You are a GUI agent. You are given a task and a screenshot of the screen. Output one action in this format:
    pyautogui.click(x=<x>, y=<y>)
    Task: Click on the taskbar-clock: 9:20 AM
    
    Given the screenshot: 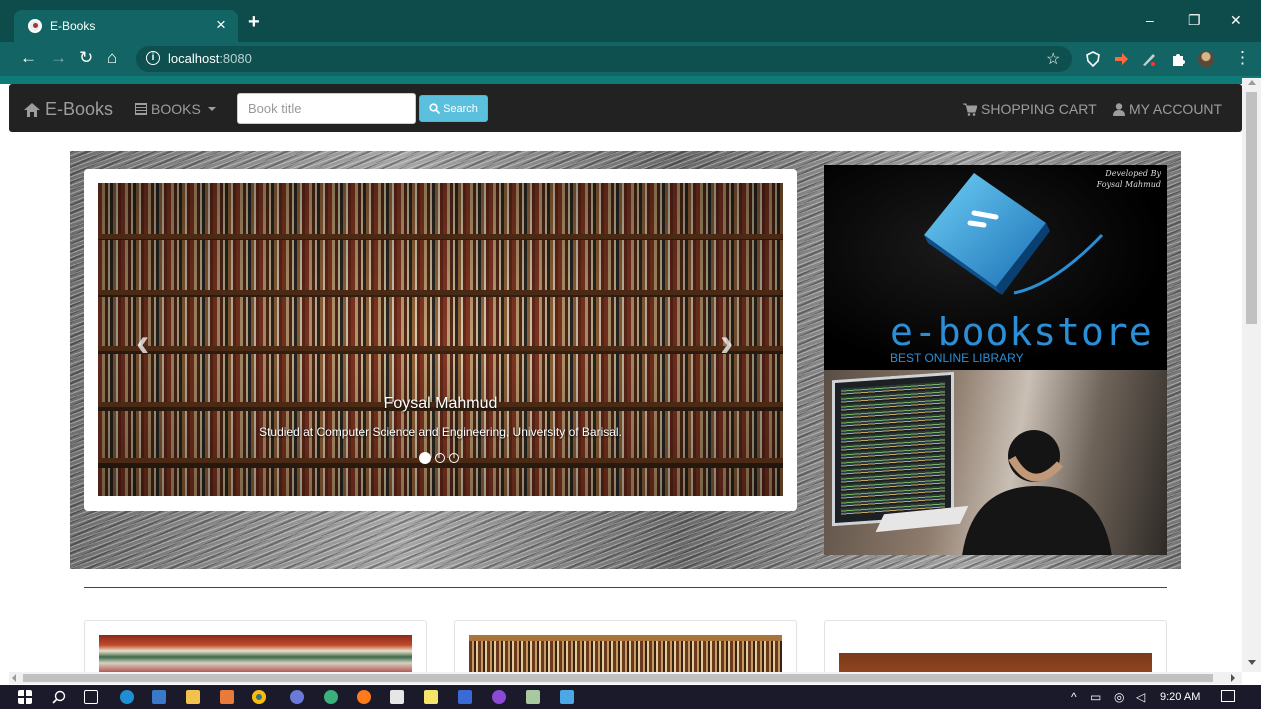 What is the action you would take?
    pyautogui.click(x=1180, y=697)
    